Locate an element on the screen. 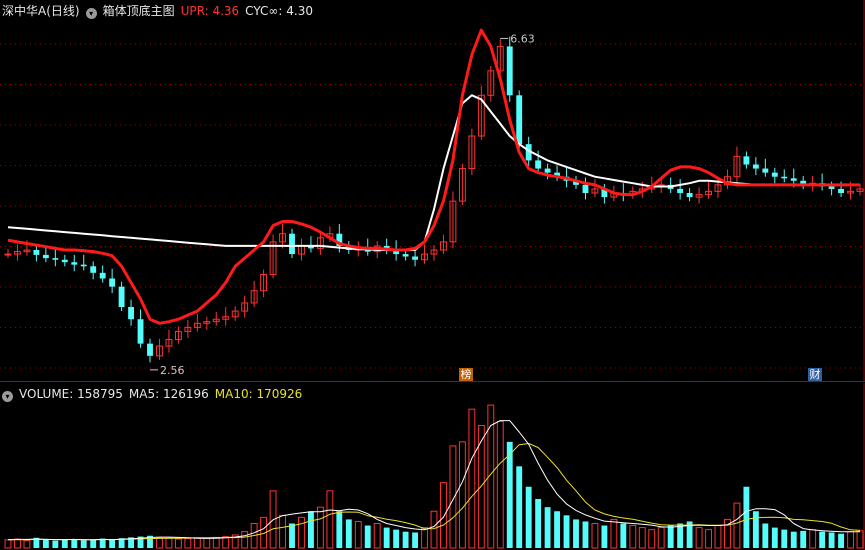 The width and height of the screenshot is (865, 550). cyc-value: CYC∞: 4.30 is located at coordinates (279, 11).